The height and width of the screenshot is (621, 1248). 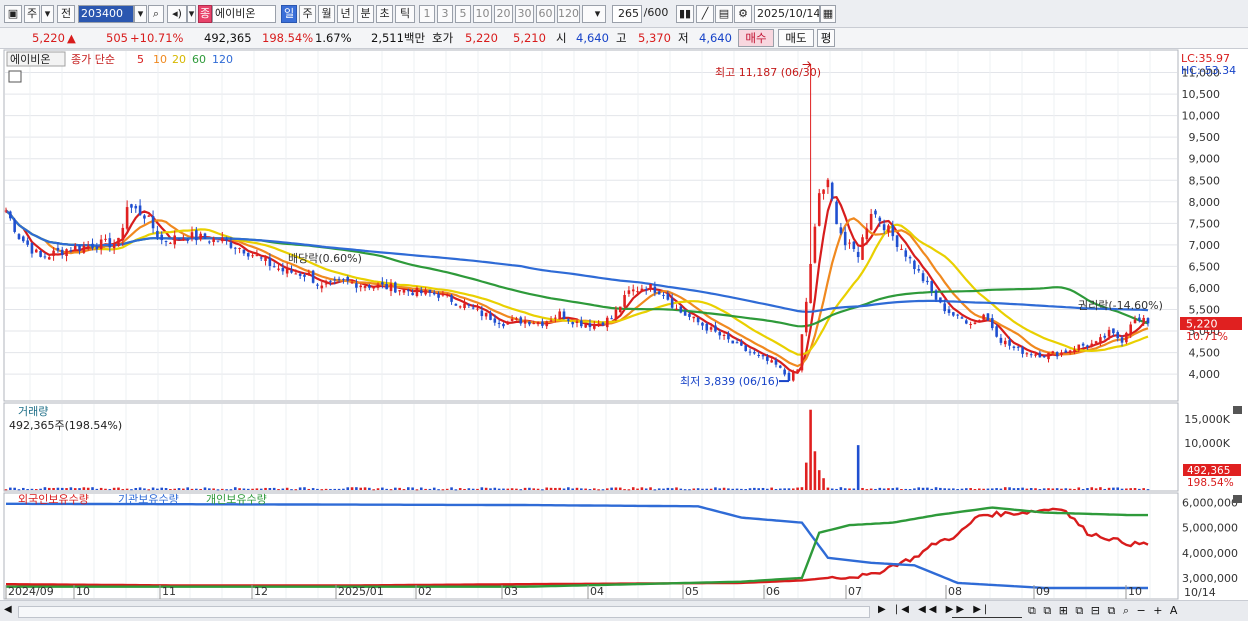 What do you see at coordinates (140, 14) in the screenshot?
I see `code-dropdown-icon: ▾` at bounding box center [140, 14].